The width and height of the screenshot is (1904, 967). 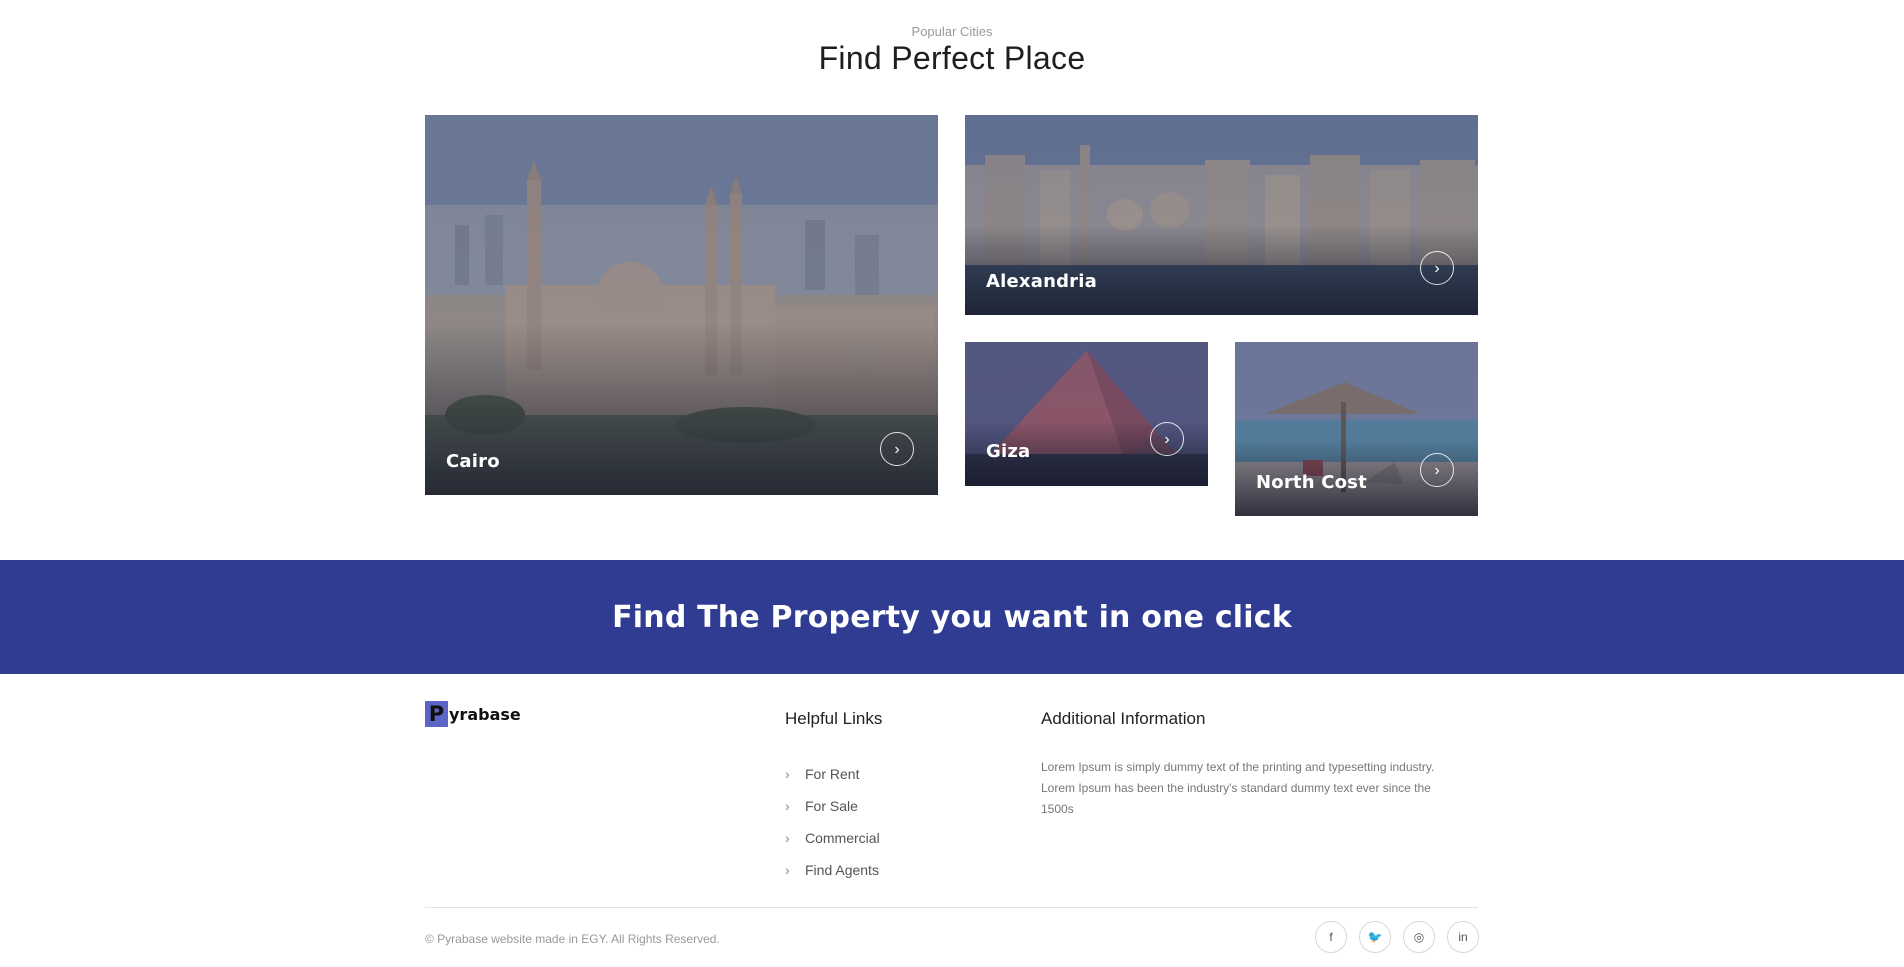 I want to click on section-title: Find Perfect Place, so click(x=952, y=58).